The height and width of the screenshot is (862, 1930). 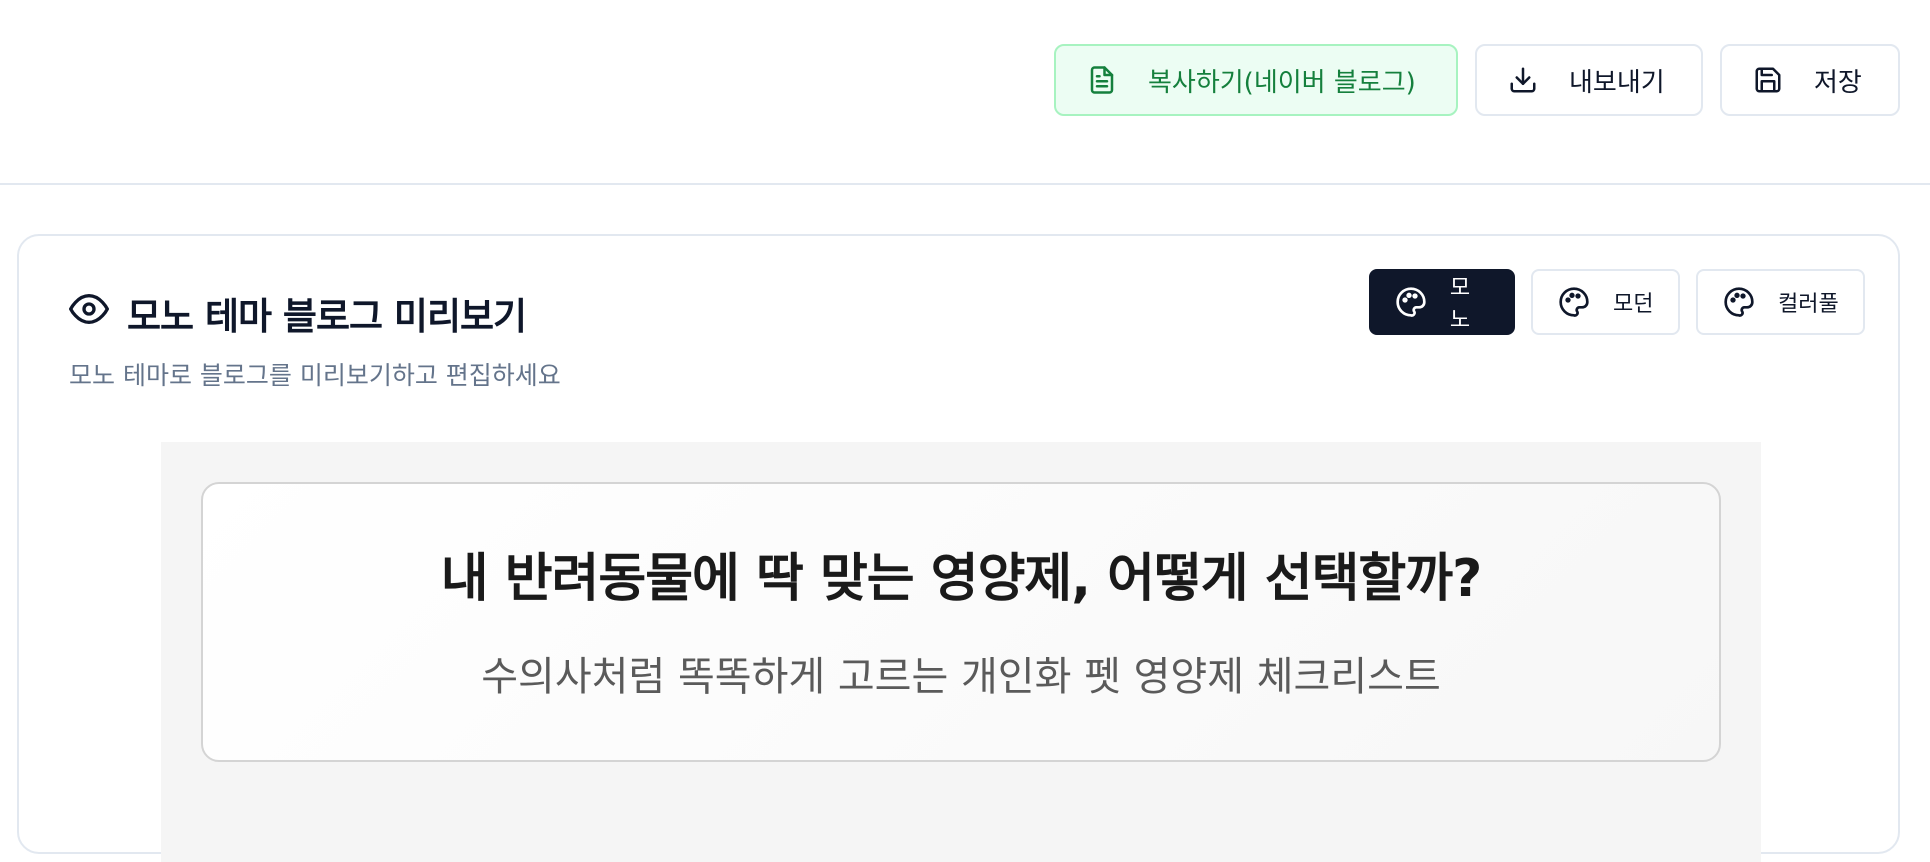 What do you see at coordinates (961, 573) in the screenshot?
I see `blog-title: 내 반려동물에 딱 맞는 영양제, 어떻게 선택할까?` at bounding box center [961, 573].